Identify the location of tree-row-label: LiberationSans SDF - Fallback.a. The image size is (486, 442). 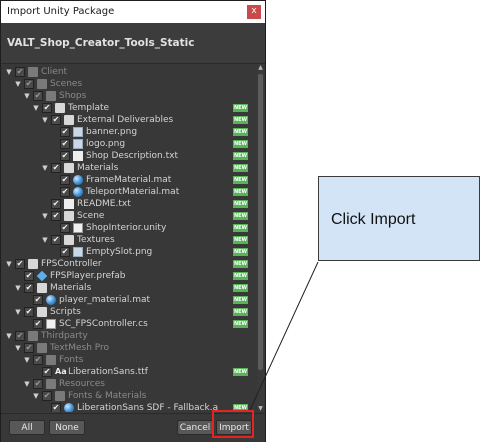
(148, 407).